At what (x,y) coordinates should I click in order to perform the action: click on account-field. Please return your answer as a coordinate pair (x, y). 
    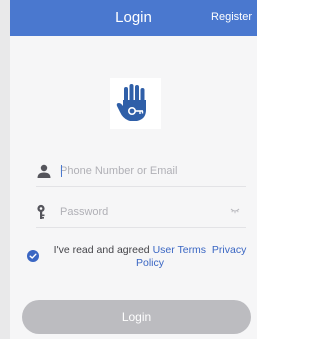
    Looking at the image, I should click on (141, 173).